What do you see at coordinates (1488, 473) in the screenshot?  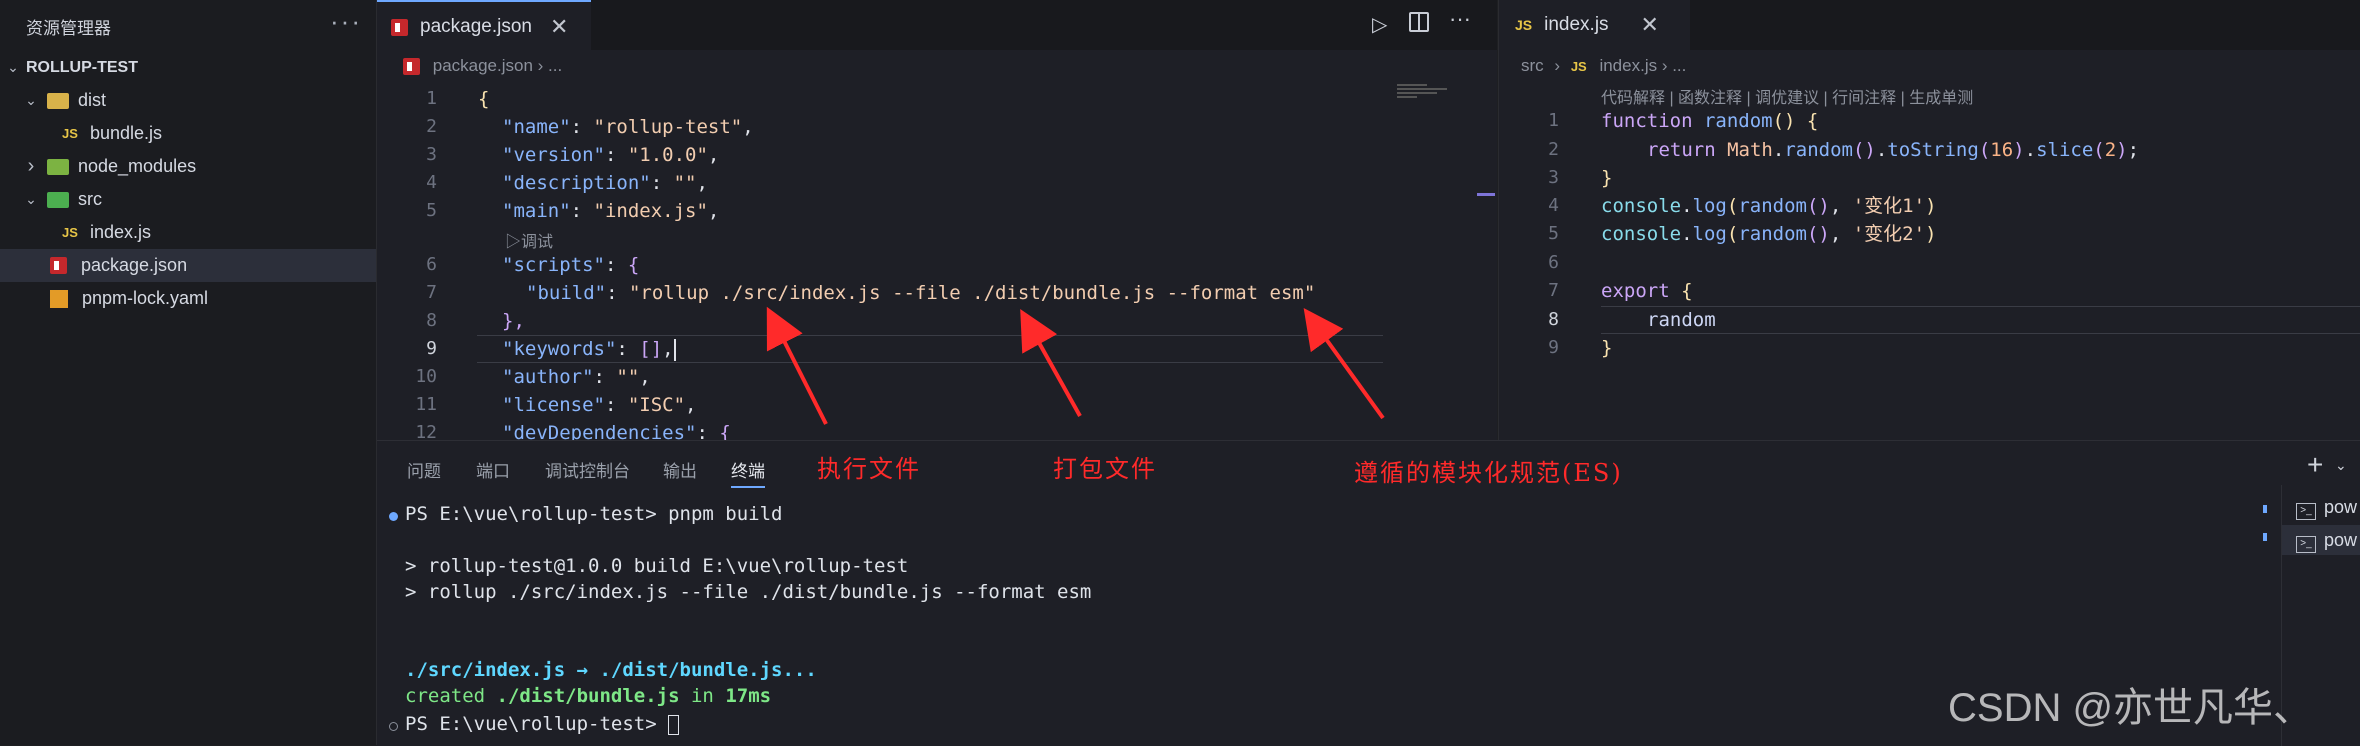 I see `annotation-label: 遵循的模块化规范(ES)` at bounding box center [1488, 473].